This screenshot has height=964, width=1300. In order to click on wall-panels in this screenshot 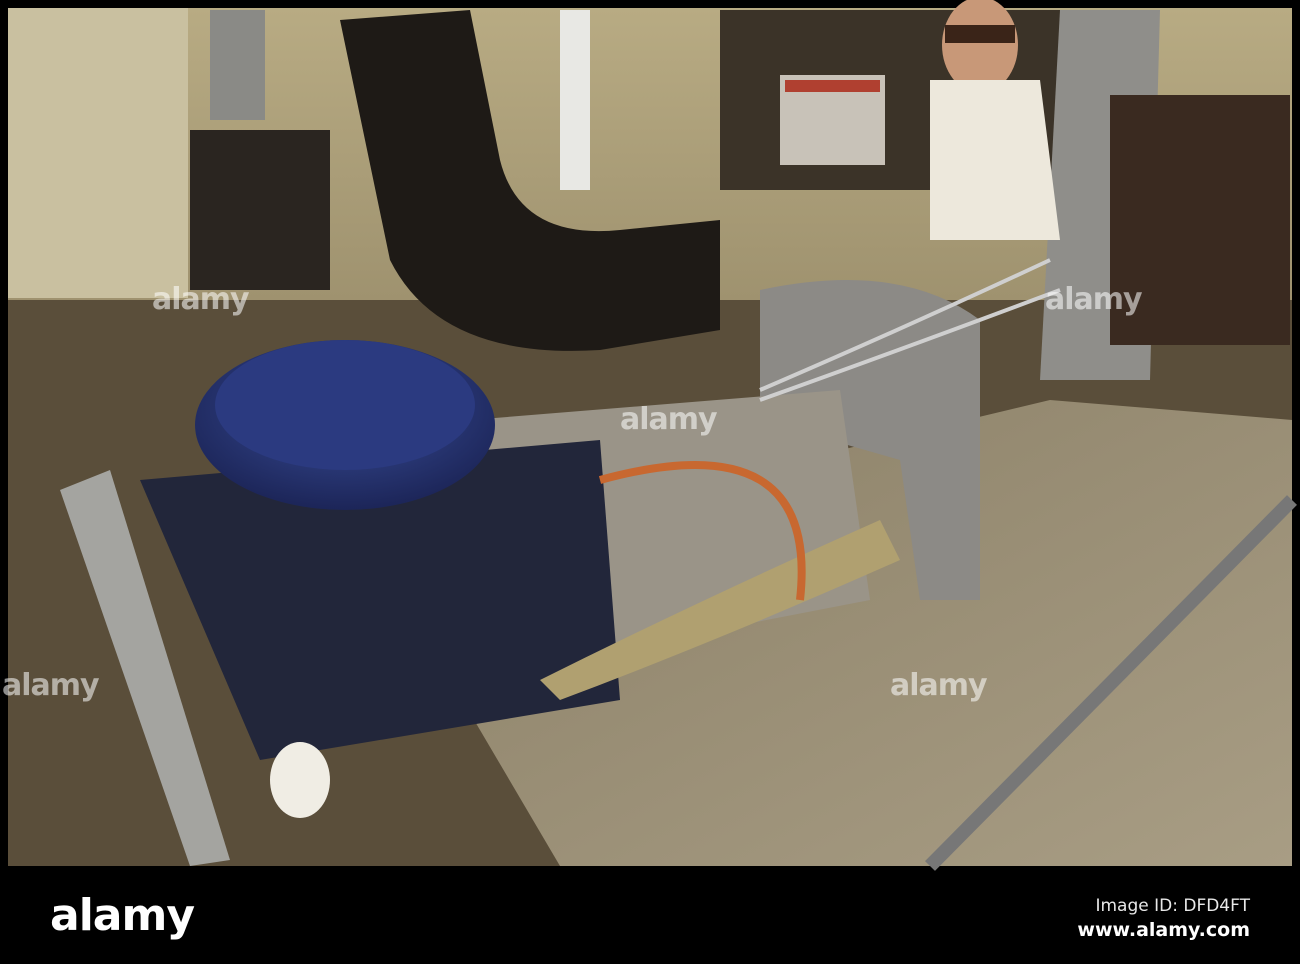, I will do `click(98, 153)`.